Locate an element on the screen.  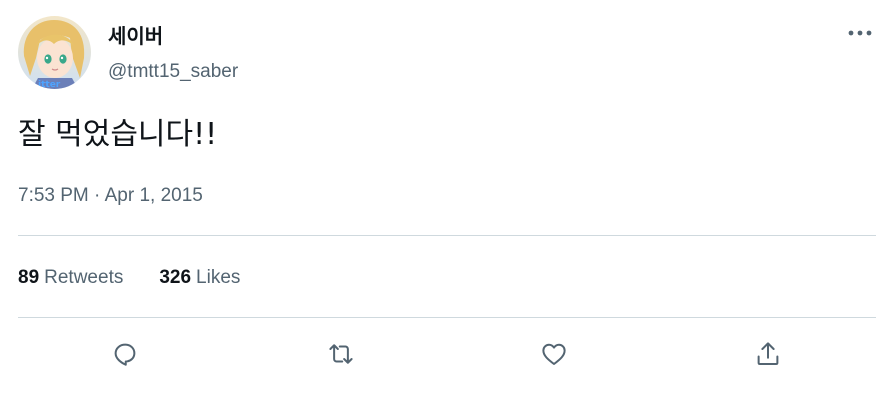
tweet-timestamp: 7:53 PM · Apr 1, 2015 is located at coordinates (110, 196).